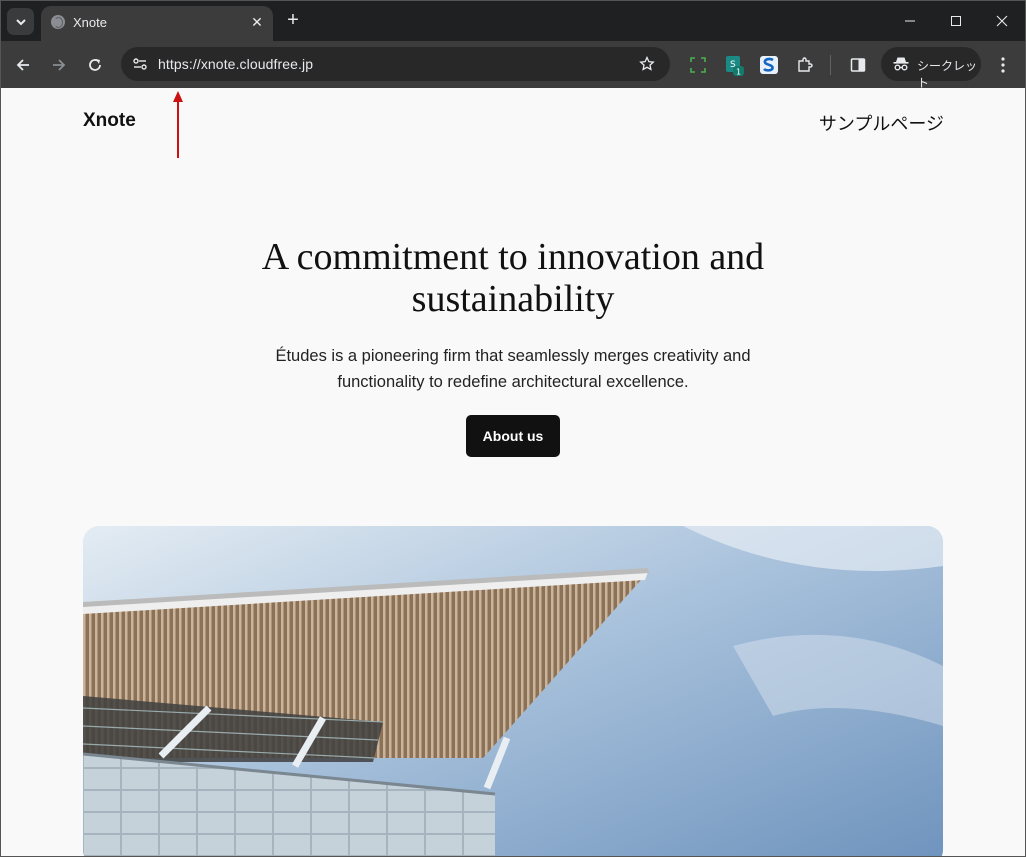 The height and width of the screenshot is (857, 1026). Describe the element at coordinates (157, 23) in the screenshot. I see `browser-tab: Xnote ✕` at that location.